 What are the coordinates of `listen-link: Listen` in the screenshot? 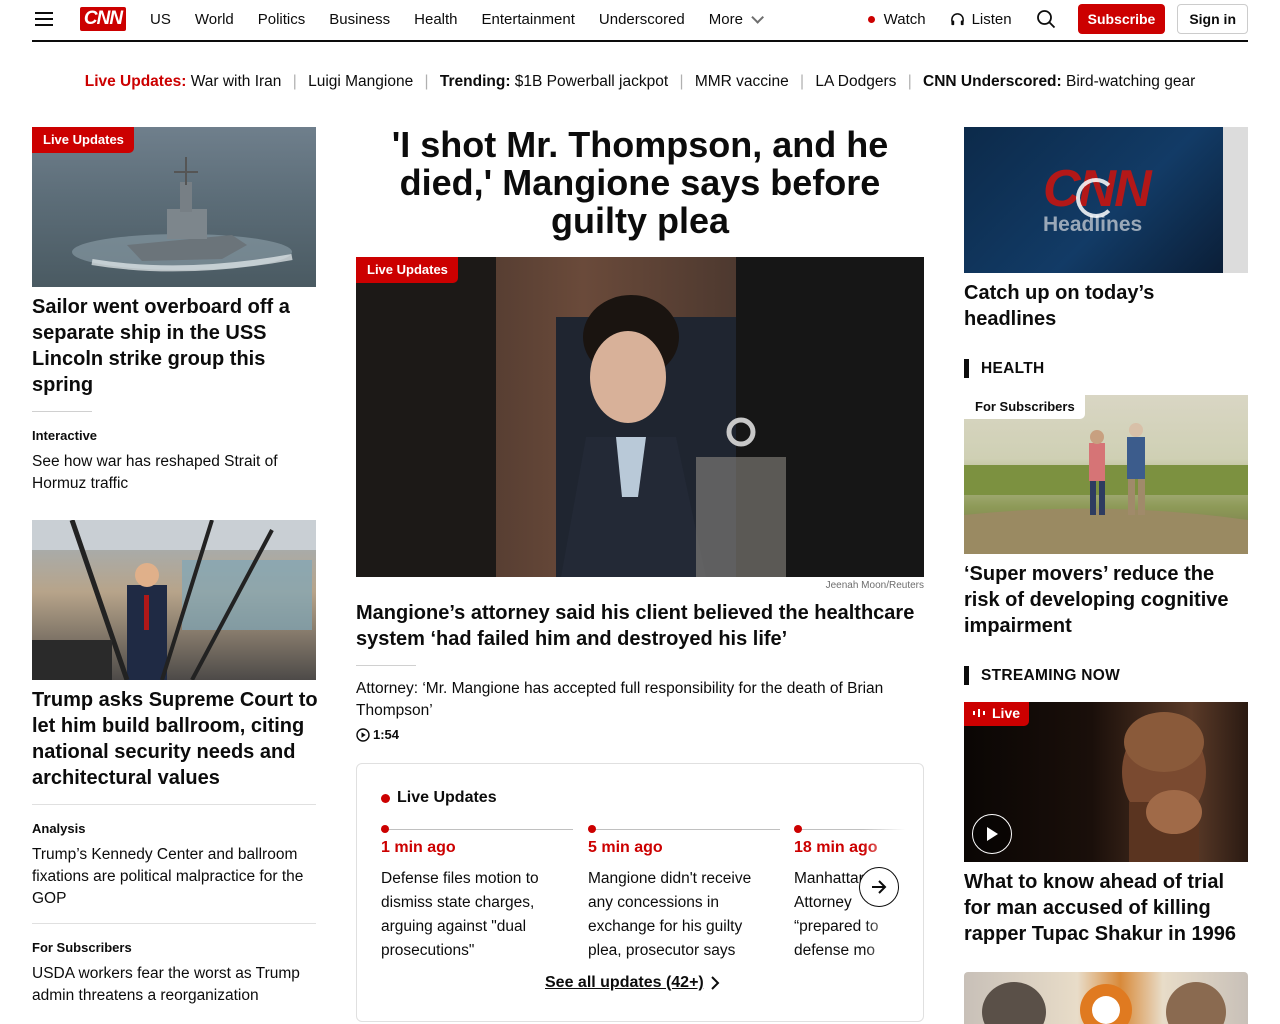 It's located at (981, 19).